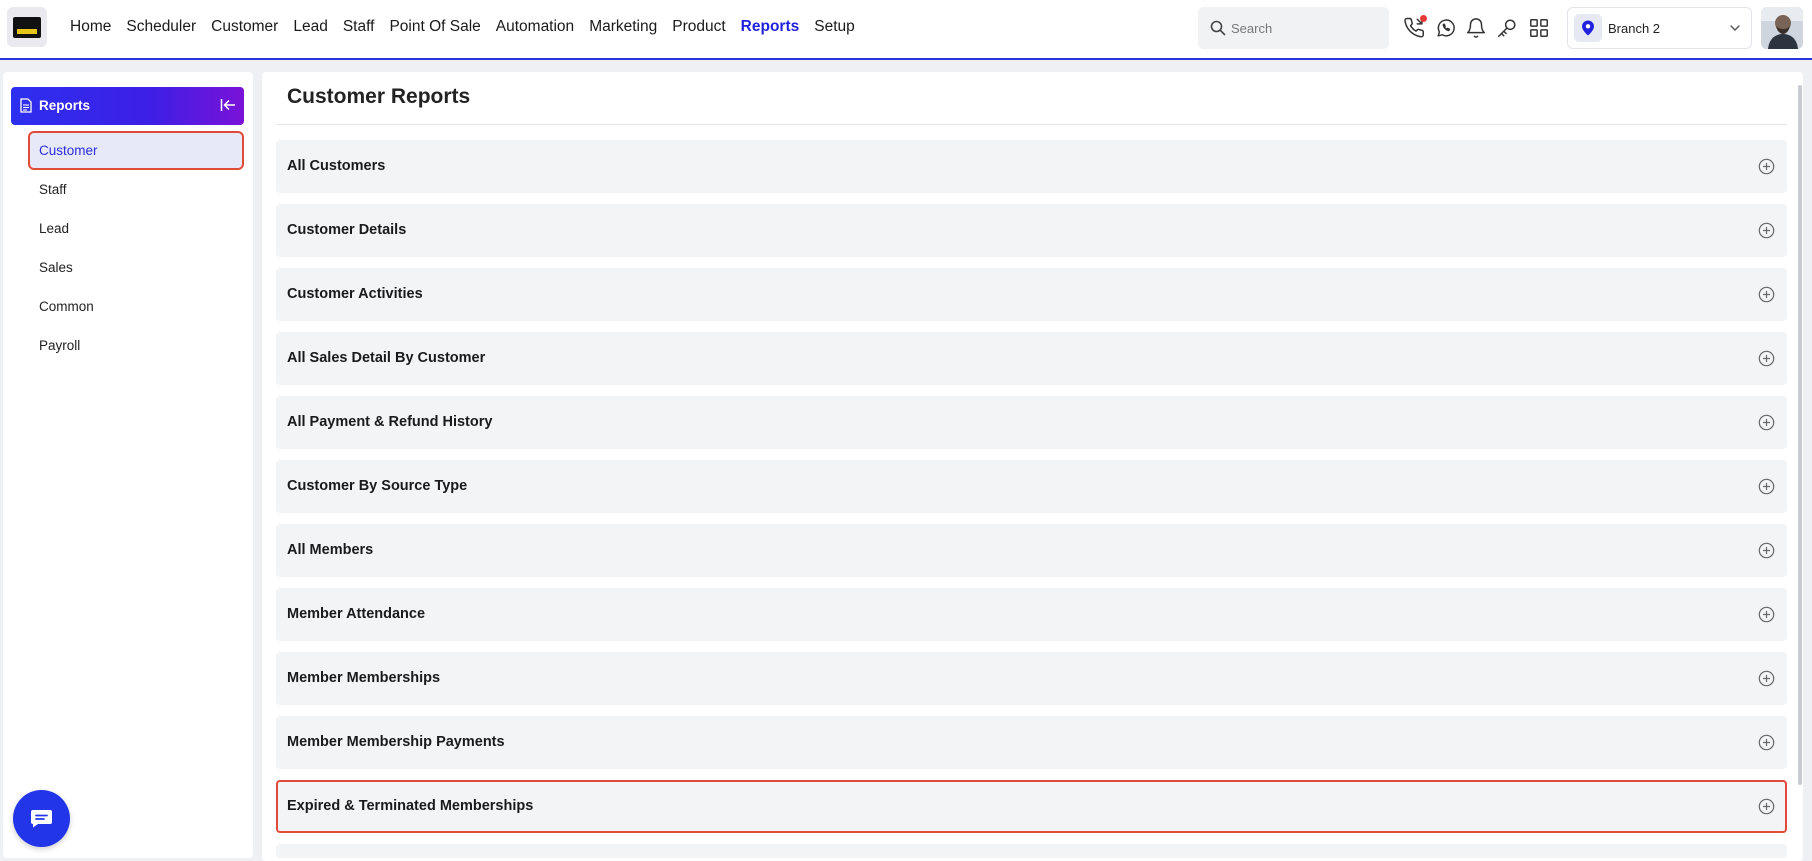 This screenshot has height=861, width=1812. Describe the element at coordinates (136, 150) in the screenshot. I see `sidebar-item-customer: Customer` at that location.